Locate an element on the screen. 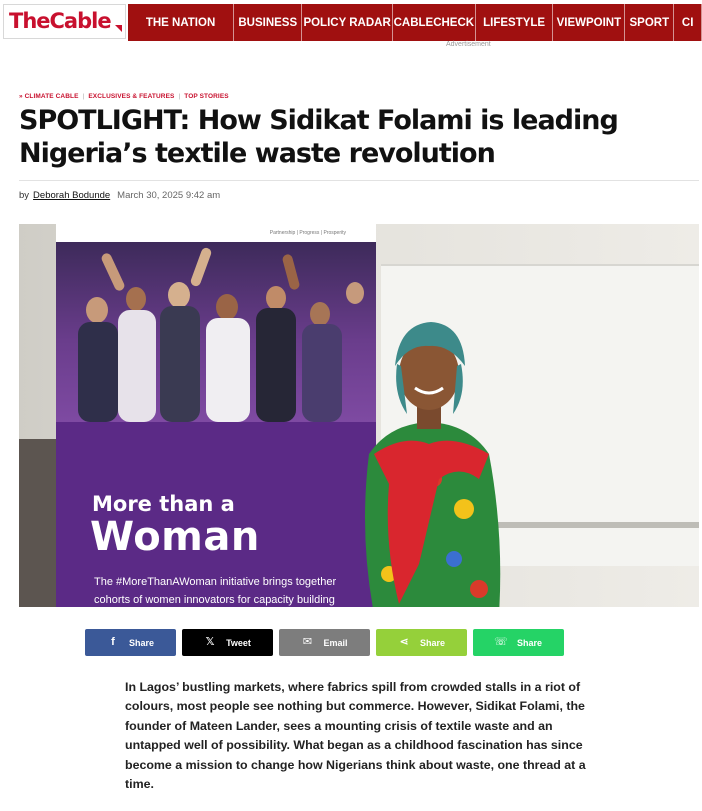 The height and width of the screenshot is (811, 702). share-share-button: ⋖ Share is located at coordinates (421, 642).